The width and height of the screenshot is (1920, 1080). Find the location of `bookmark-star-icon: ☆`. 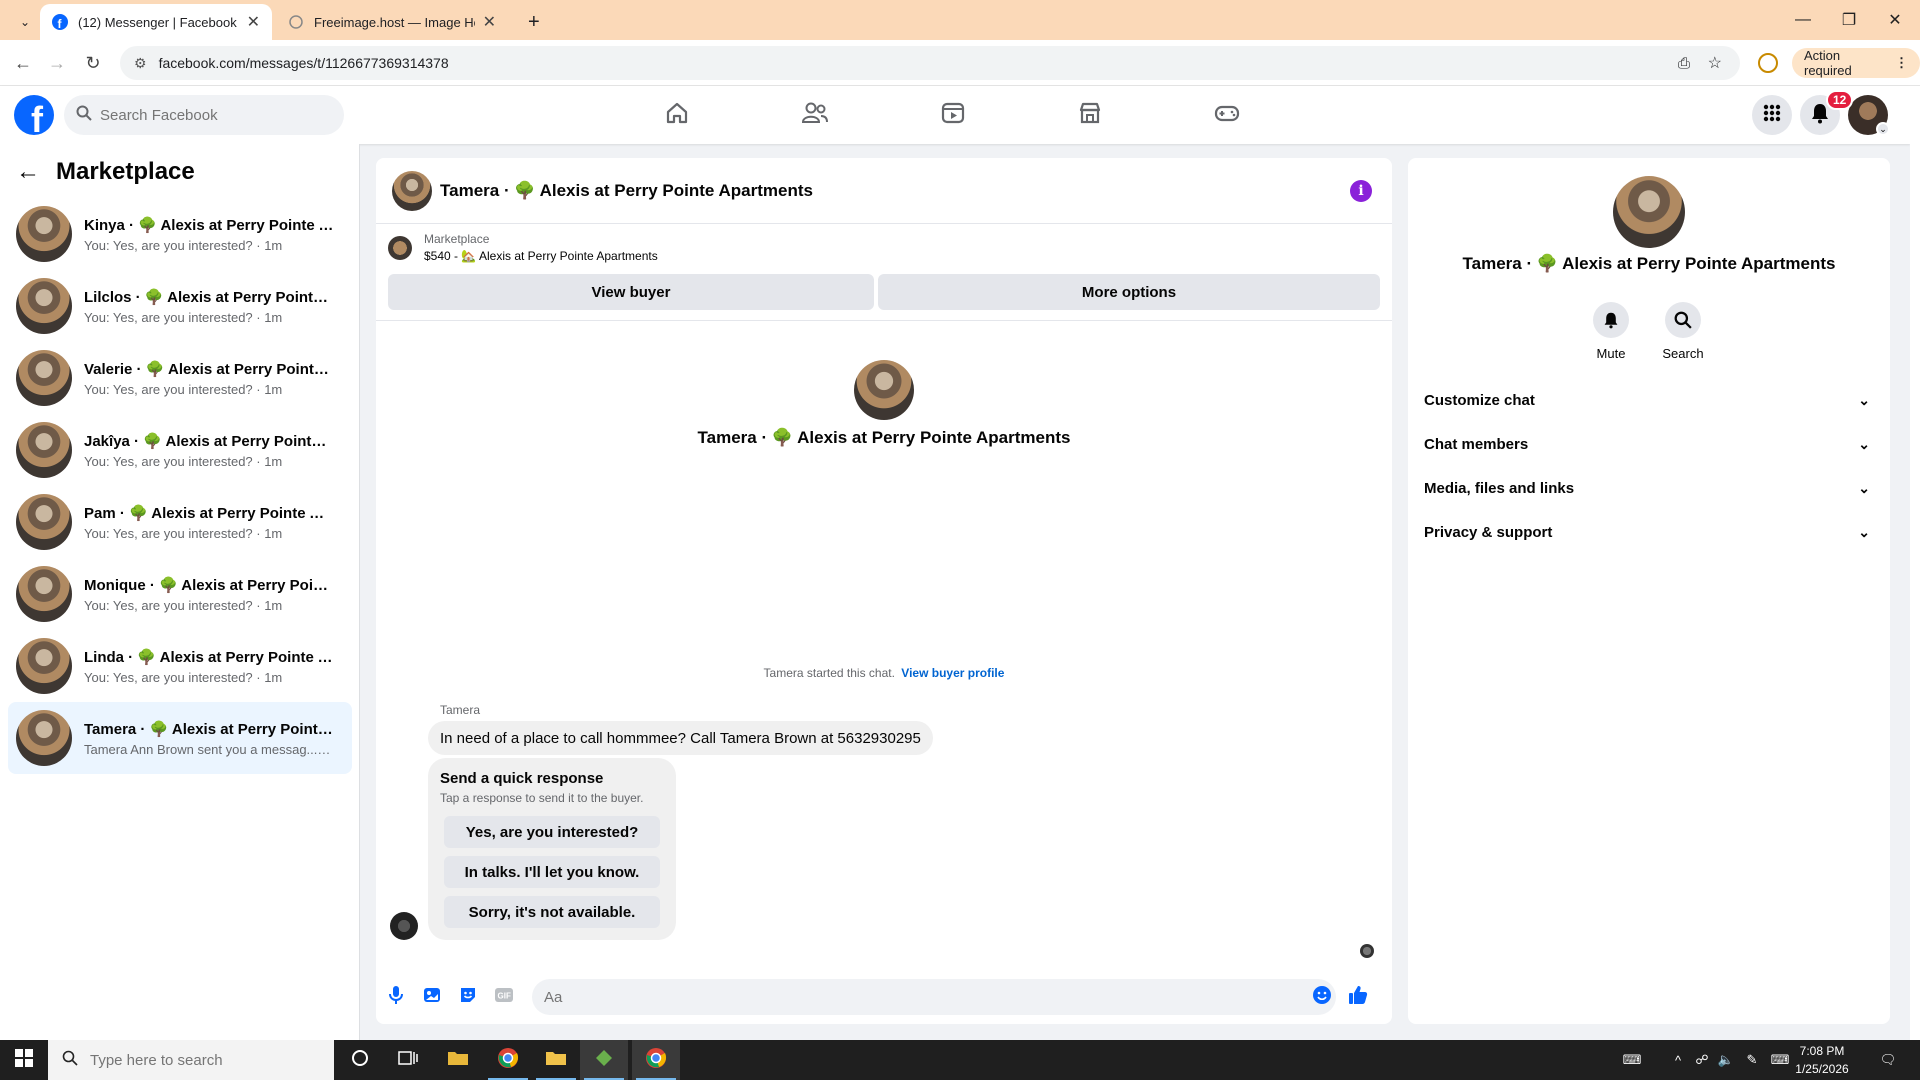

bookmark-star-icon: ☆ is located at coordinates (1715, 63).